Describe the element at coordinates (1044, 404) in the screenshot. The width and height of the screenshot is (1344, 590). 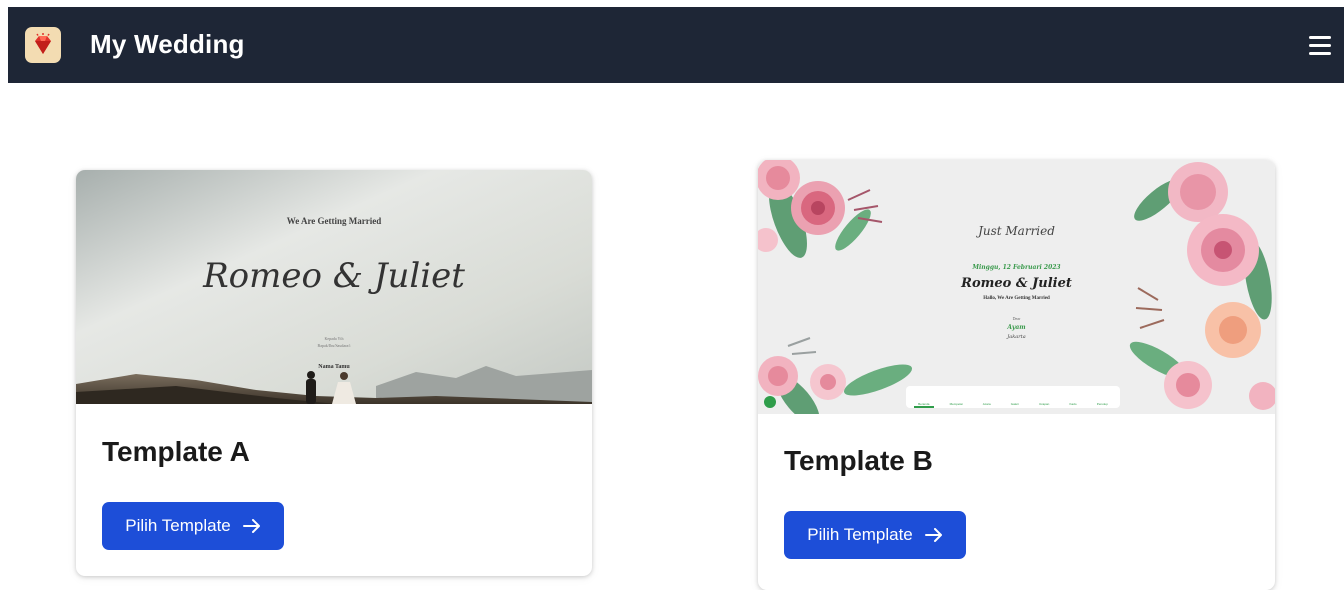
I see `preview-nav-item: Ucapan` at that location.